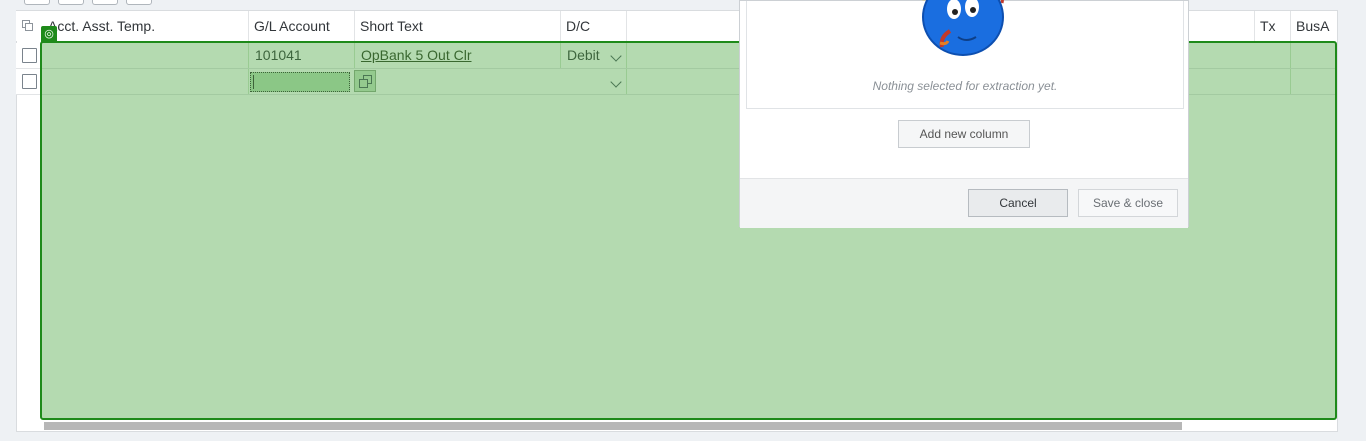 The image size is (1366, 441). Describe the element at coordinates (458, 26) in the screenshot. I see `column-header-short-text: Short Text` at that location.